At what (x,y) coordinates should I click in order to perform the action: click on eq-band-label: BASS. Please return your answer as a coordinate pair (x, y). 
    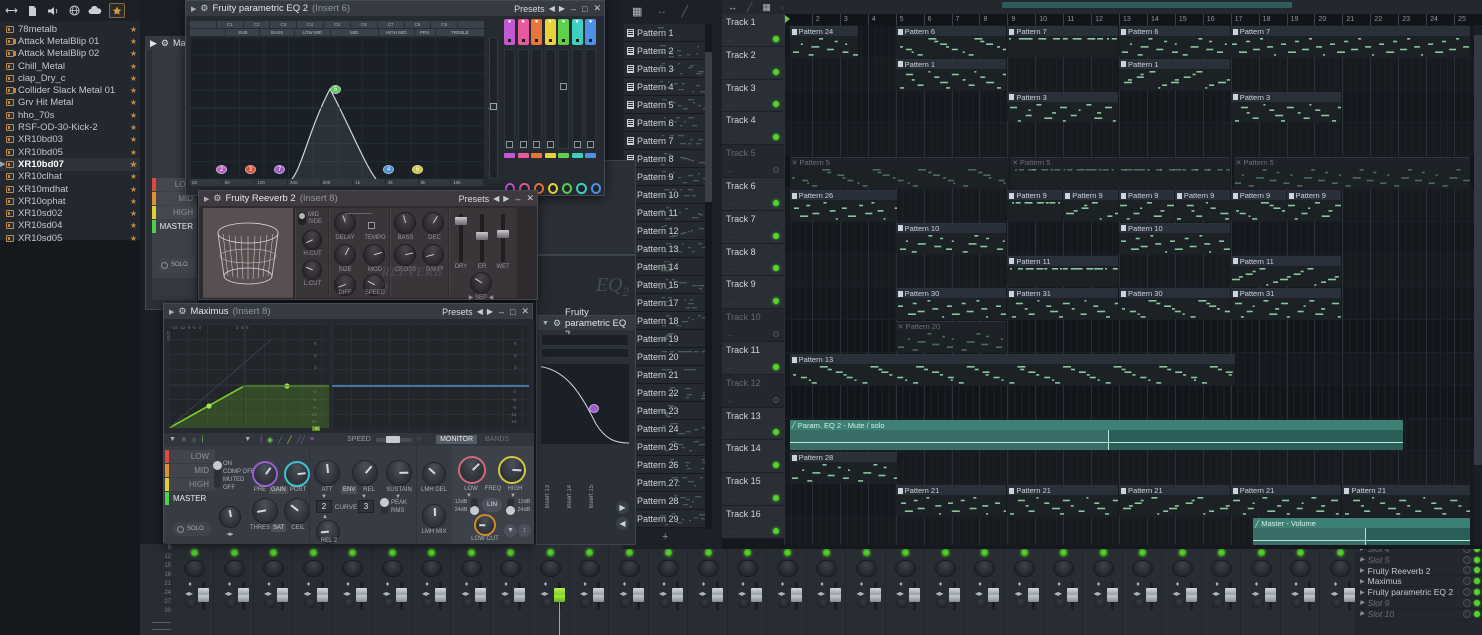
    Looking at the image, I should click on (277, 32).